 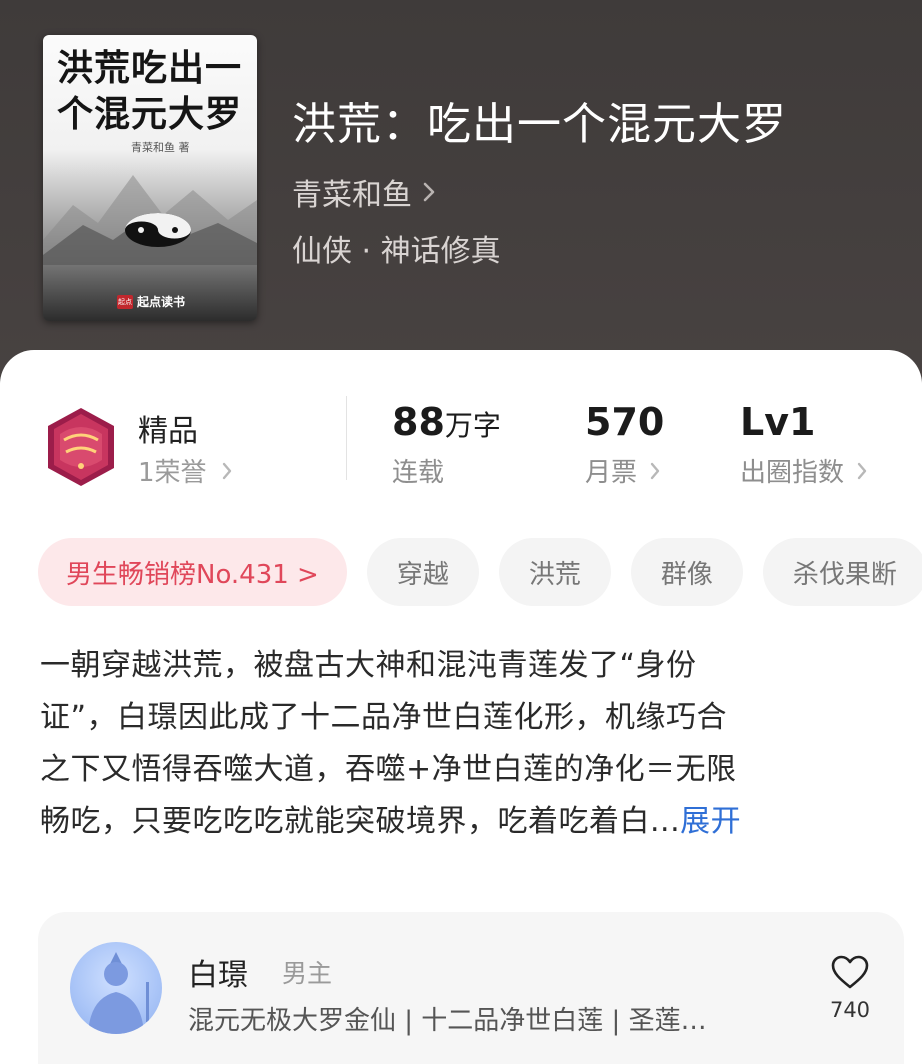 I want to click on character-card: 白璟 男主 混元无极大罗金仙 | 十二品净世白莲 | 圣莲… 740, so click(x=471, y=988).